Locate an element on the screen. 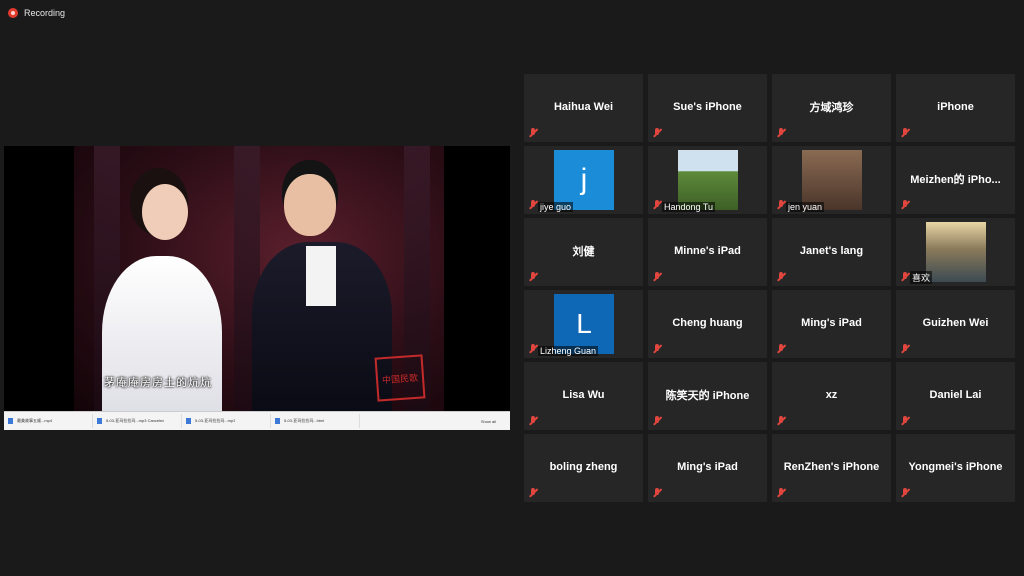 Image resolution: width=1024 pixels, height=576 pixels. participant-tile: boling zheng is located at coordinates (583, 468).